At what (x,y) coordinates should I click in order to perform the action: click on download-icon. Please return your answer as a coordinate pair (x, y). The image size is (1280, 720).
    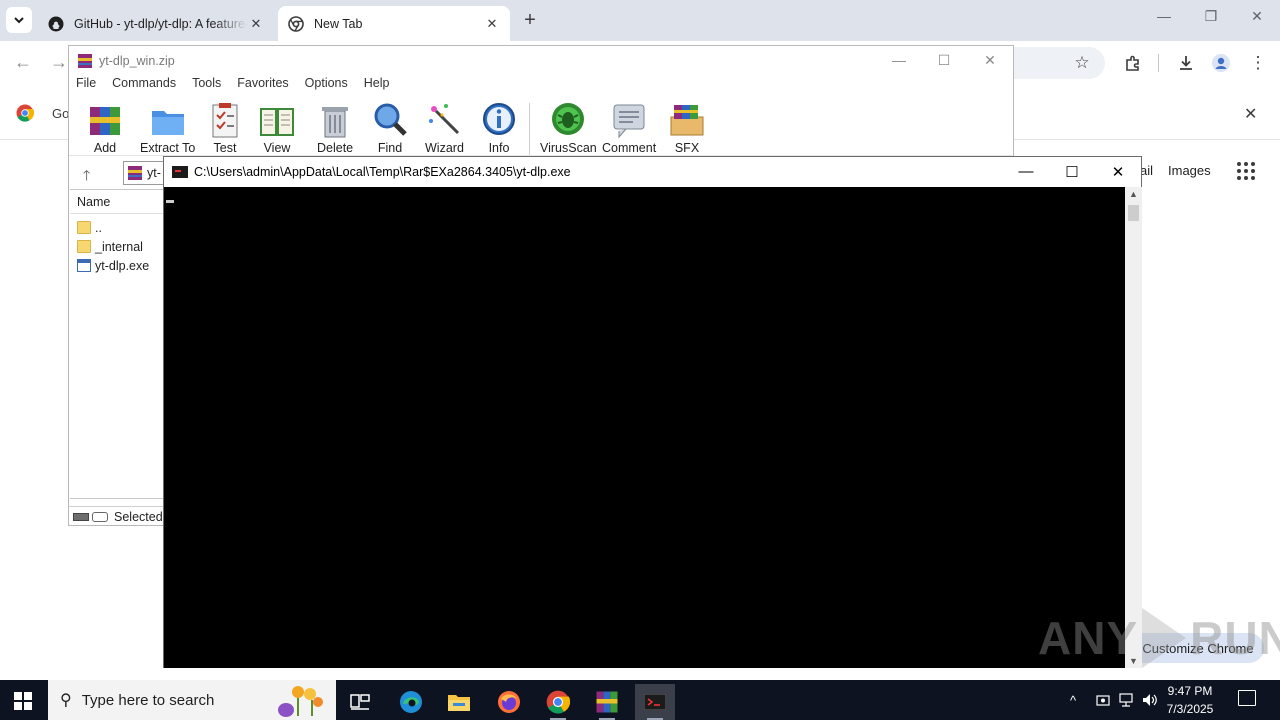
    Looking at the image, I should click on (1186, 63).